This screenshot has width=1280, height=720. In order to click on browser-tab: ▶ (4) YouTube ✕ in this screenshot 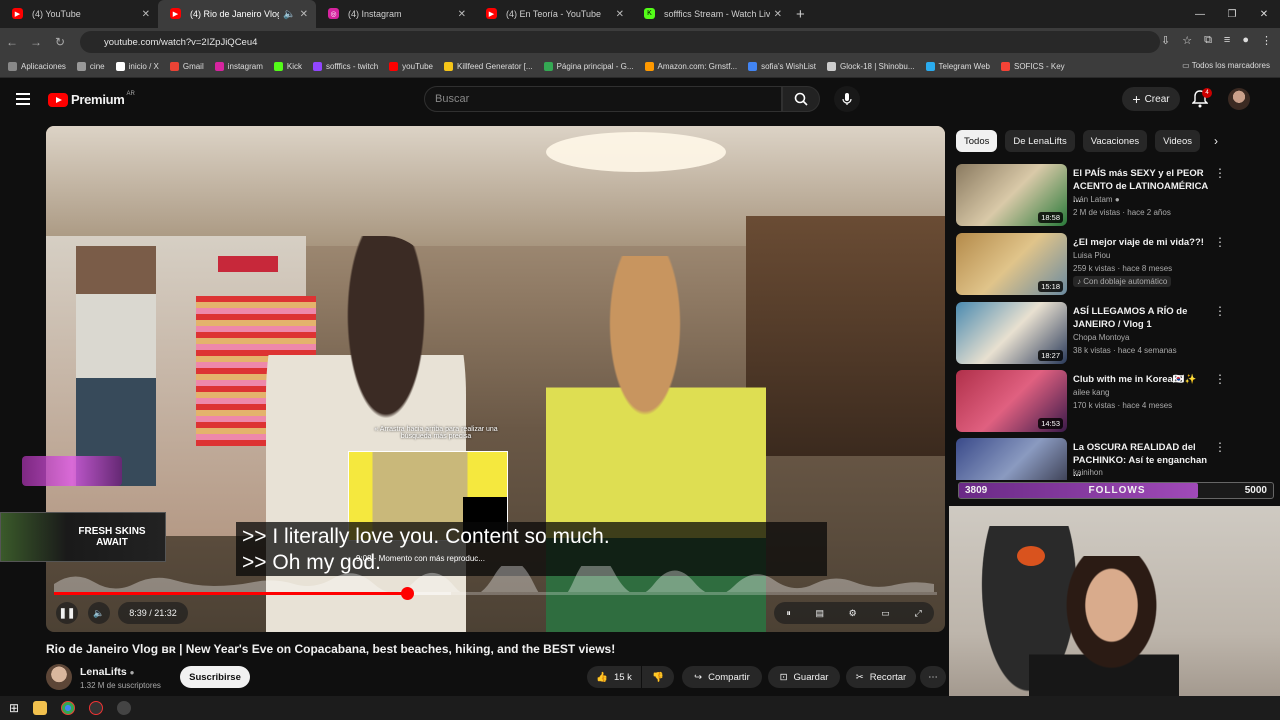, I will do `click(79, 14)`.